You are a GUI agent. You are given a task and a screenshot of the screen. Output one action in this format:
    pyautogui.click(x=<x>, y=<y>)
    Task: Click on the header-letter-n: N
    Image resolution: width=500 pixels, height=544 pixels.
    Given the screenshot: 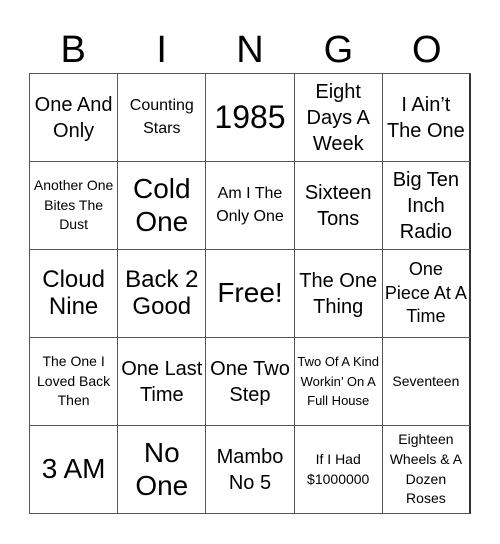 What is the action you would take?
    pyautogui.click(x=250, y=50)
    